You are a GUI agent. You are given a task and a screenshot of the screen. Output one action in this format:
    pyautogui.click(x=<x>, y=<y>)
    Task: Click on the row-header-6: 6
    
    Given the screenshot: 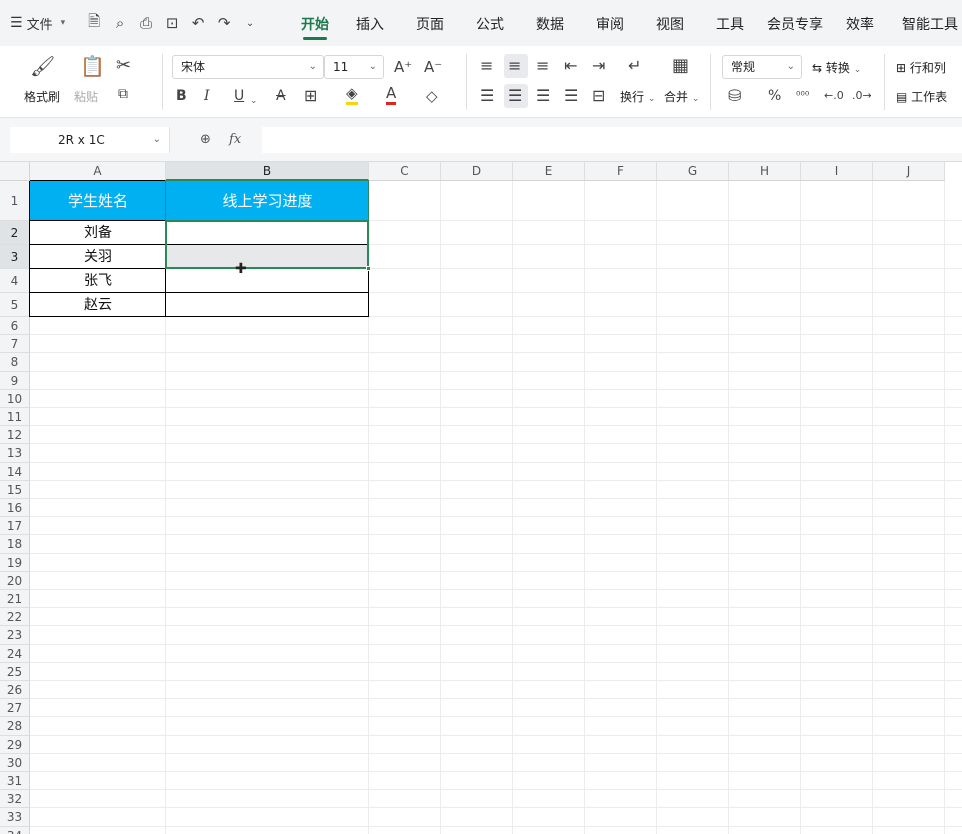 What is the action you would take?
    pyautogui.click(x=15, y=326)
    